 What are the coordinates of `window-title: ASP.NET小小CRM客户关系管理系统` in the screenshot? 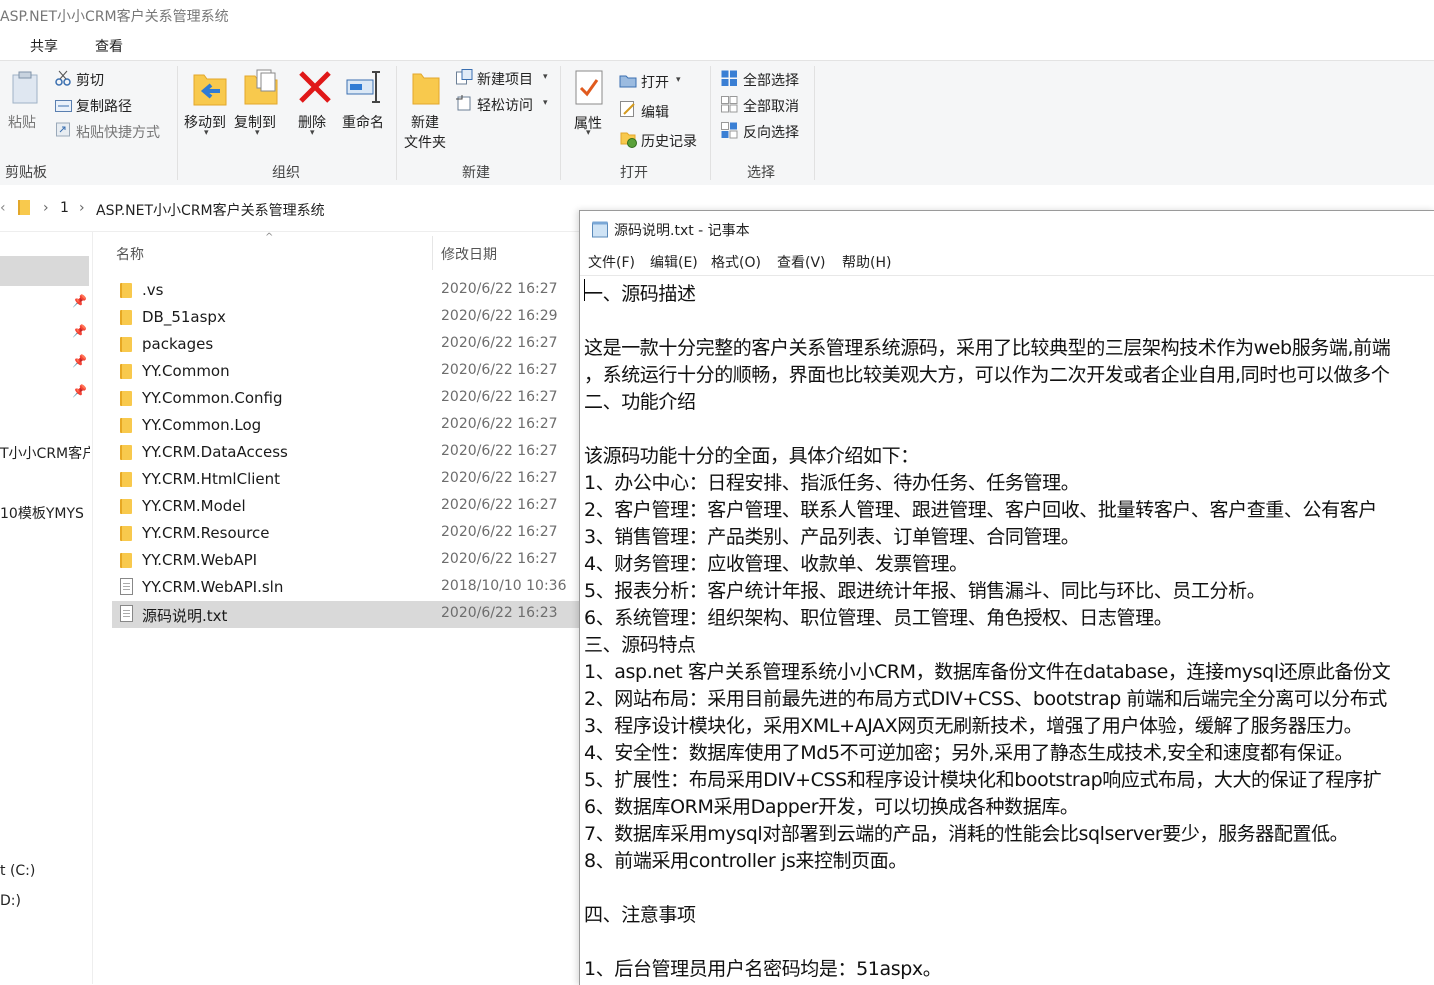 It's located at (114, 17).